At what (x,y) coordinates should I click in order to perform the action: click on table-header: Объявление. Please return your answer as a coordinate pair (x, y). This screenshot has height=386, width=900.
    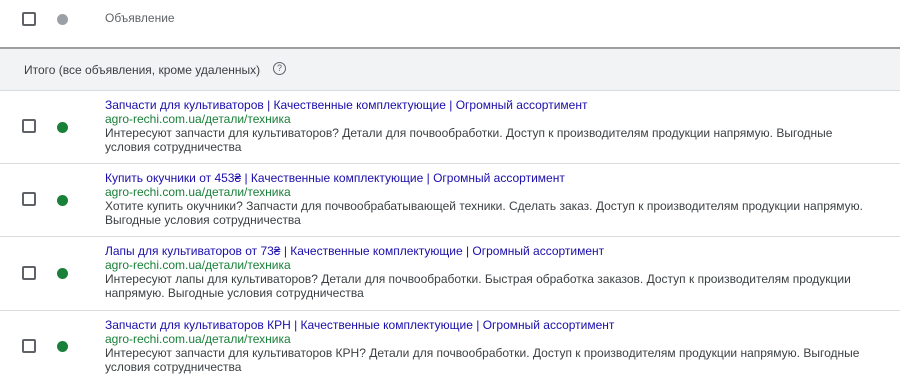
    Looking at the image, I should click on (450, 24).